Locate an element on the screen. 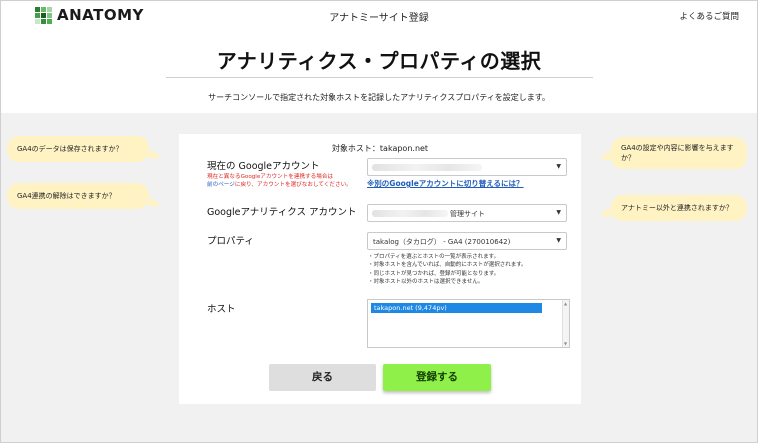  site-registration-title: アナトミーサイト登録 is located at coordinates (379, 18).